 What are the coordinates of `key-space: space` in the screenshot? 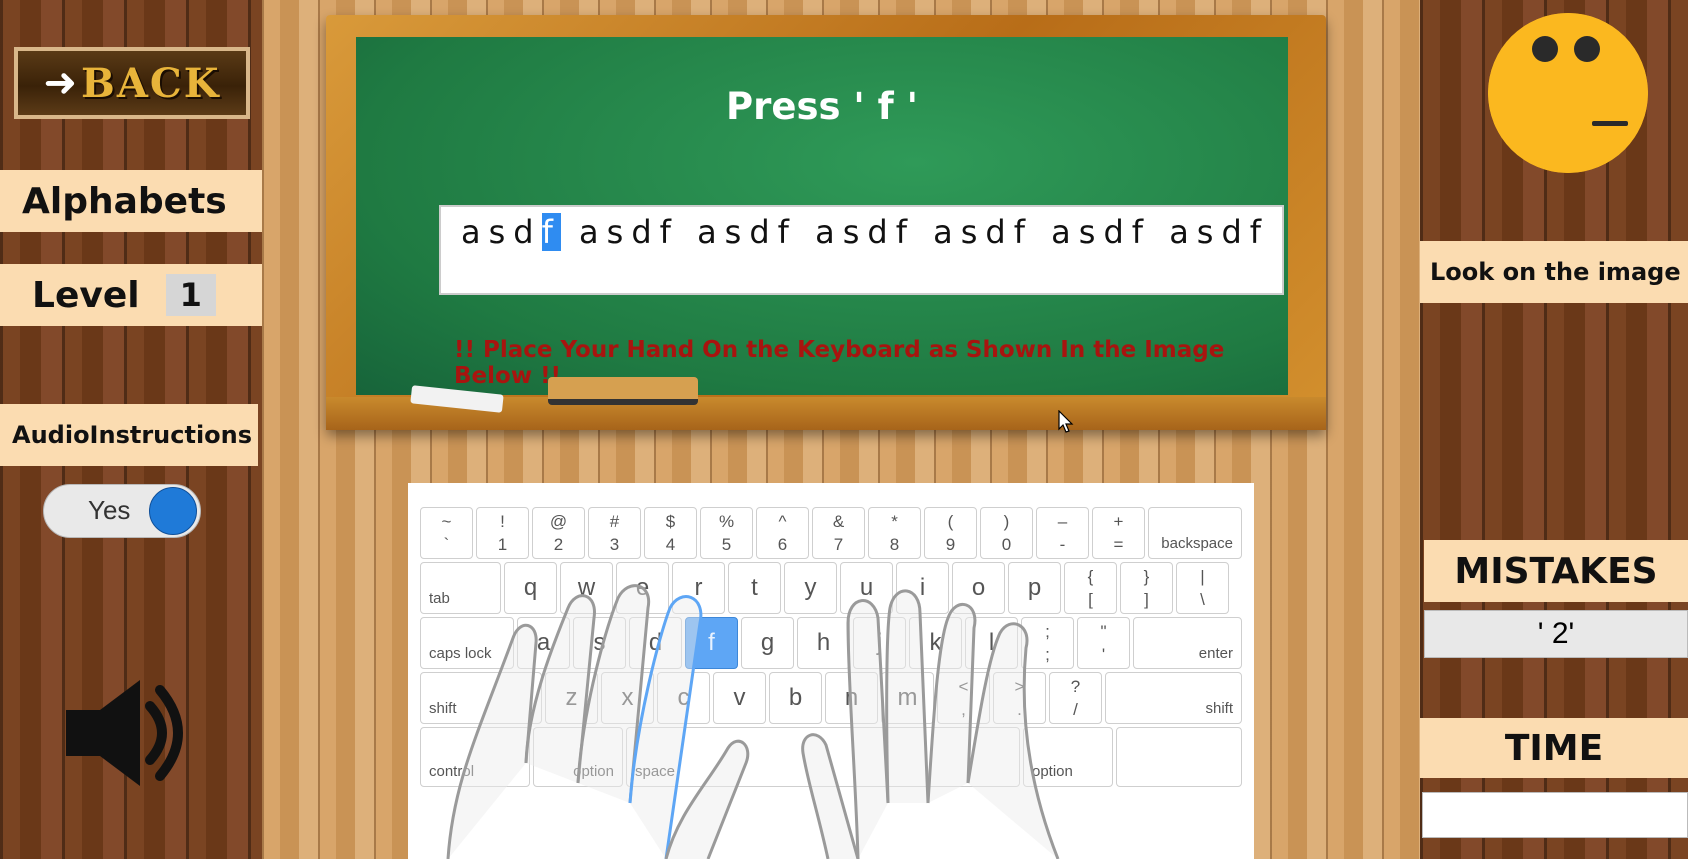 It's located at (823, 757).